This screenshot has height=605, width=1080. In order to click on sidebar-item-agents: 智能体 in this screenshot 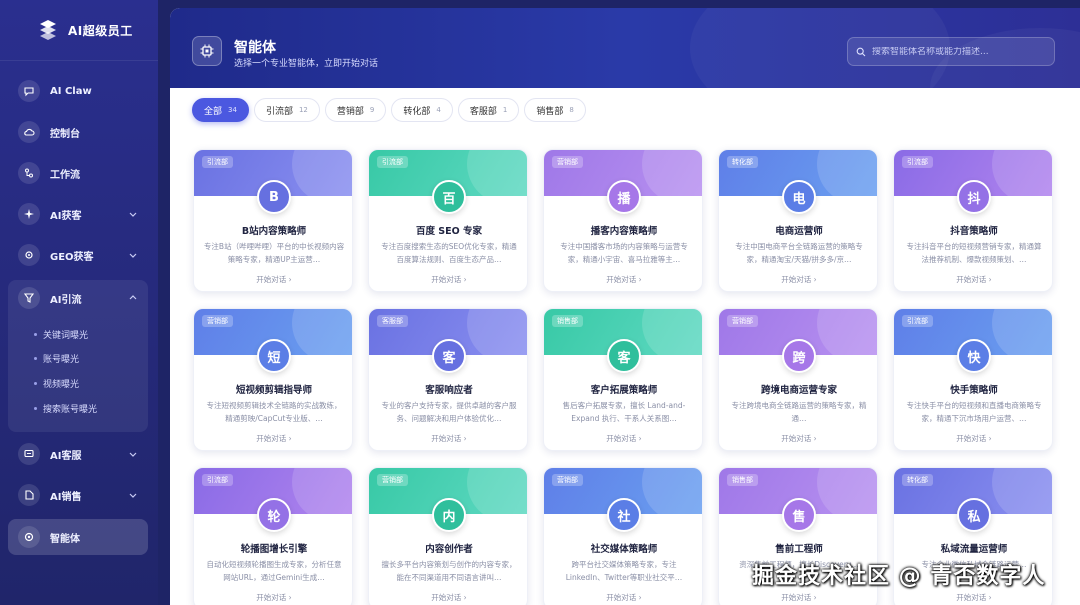, I will do `click(78, 537)`.